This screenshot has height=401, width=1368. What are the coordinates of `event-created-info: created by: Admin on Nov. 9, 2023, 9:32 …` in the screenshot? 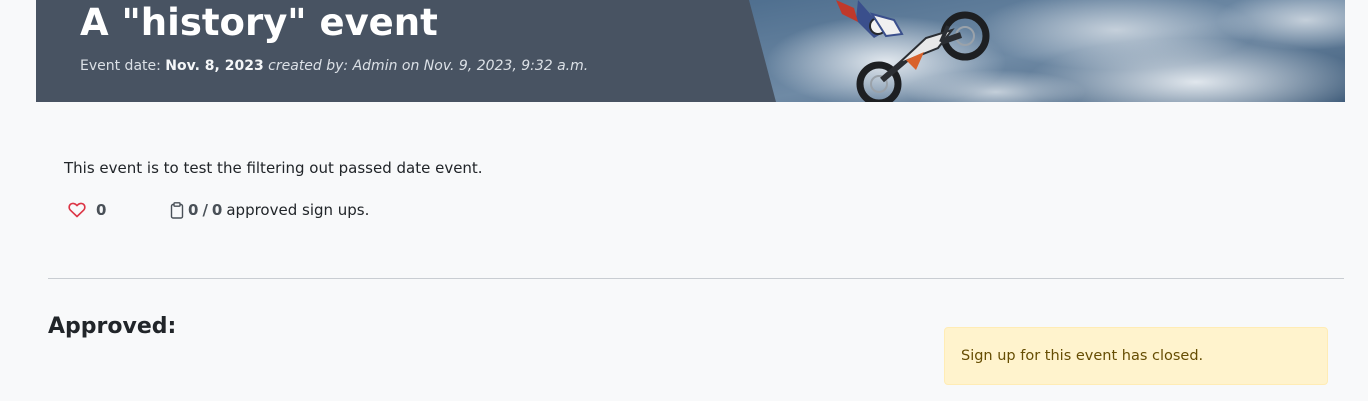 It's located at (428, 66).